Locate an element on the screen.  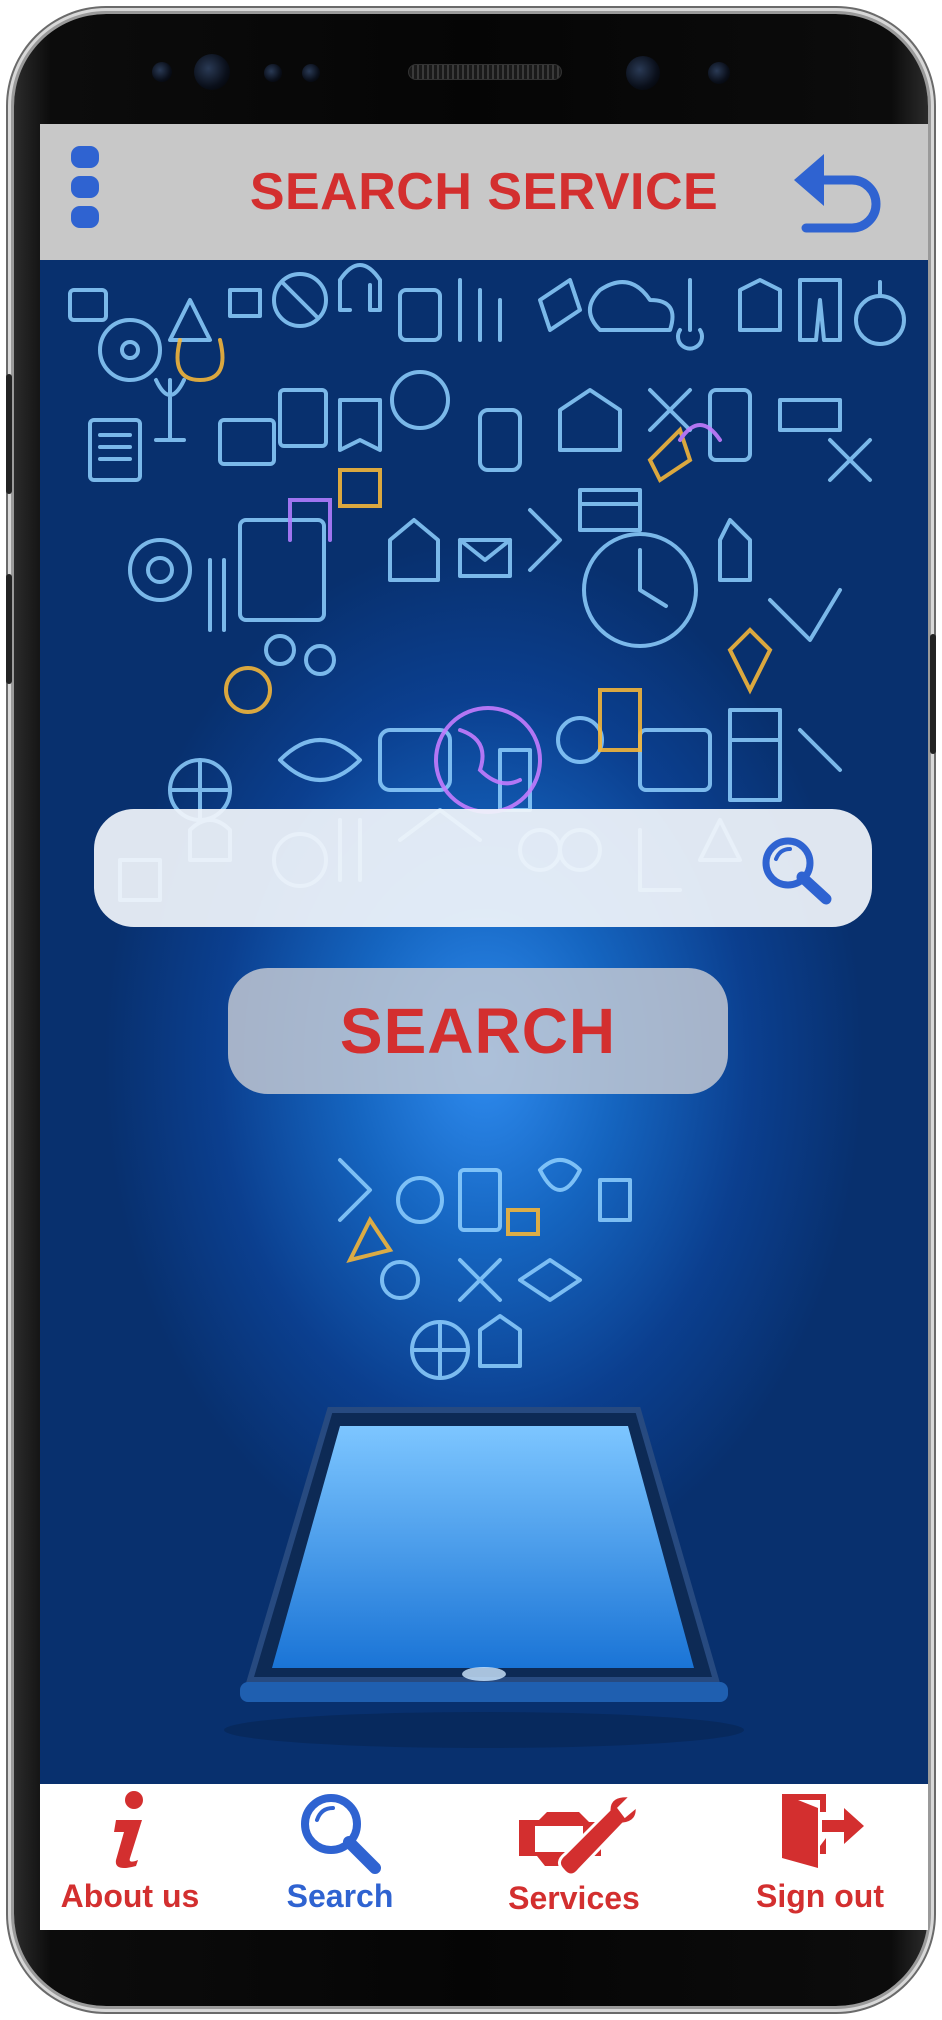
search-button: SEARCH is located at coordinates (478, 1031).